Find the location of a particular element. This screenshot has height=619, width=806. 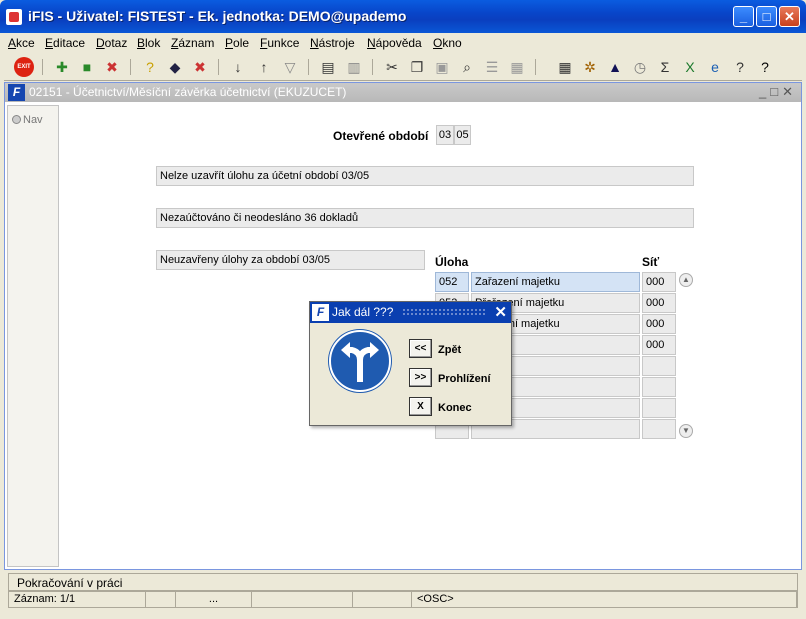

dialog-close-icon: ✕ is located at coordinates (500, 312).